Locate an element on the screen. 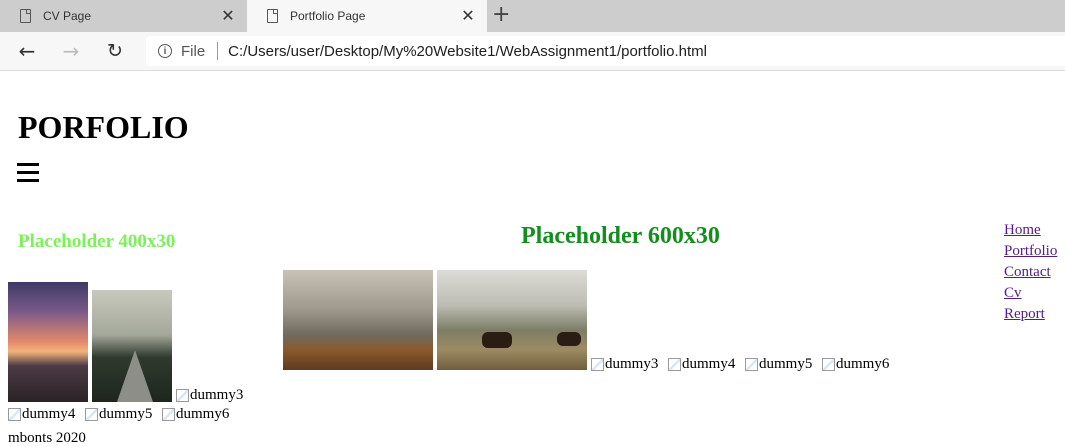 The height and width of the screenshot is (447, 1065). placeholder-heading-large: Placeholder 600x30 is located at coordinates (620, 236).